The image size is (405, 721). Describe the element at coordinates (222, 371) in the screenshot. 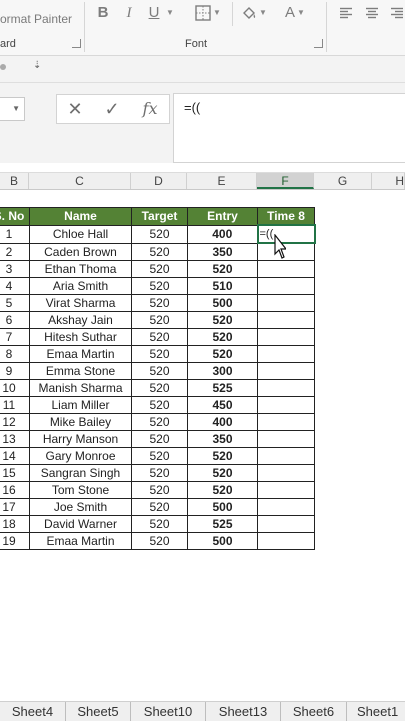

I see `cell-entry: 300` at that location.